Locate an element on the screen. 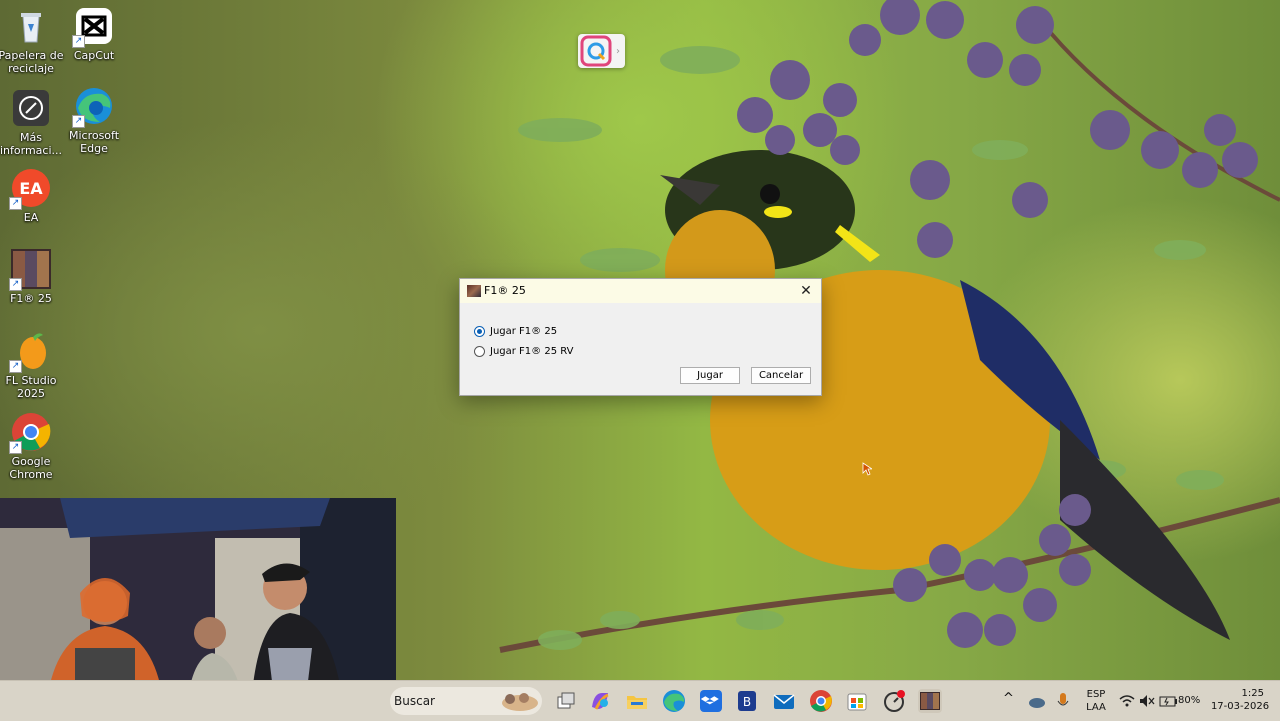  wifi-icon is located at coordinates (1127, 701).